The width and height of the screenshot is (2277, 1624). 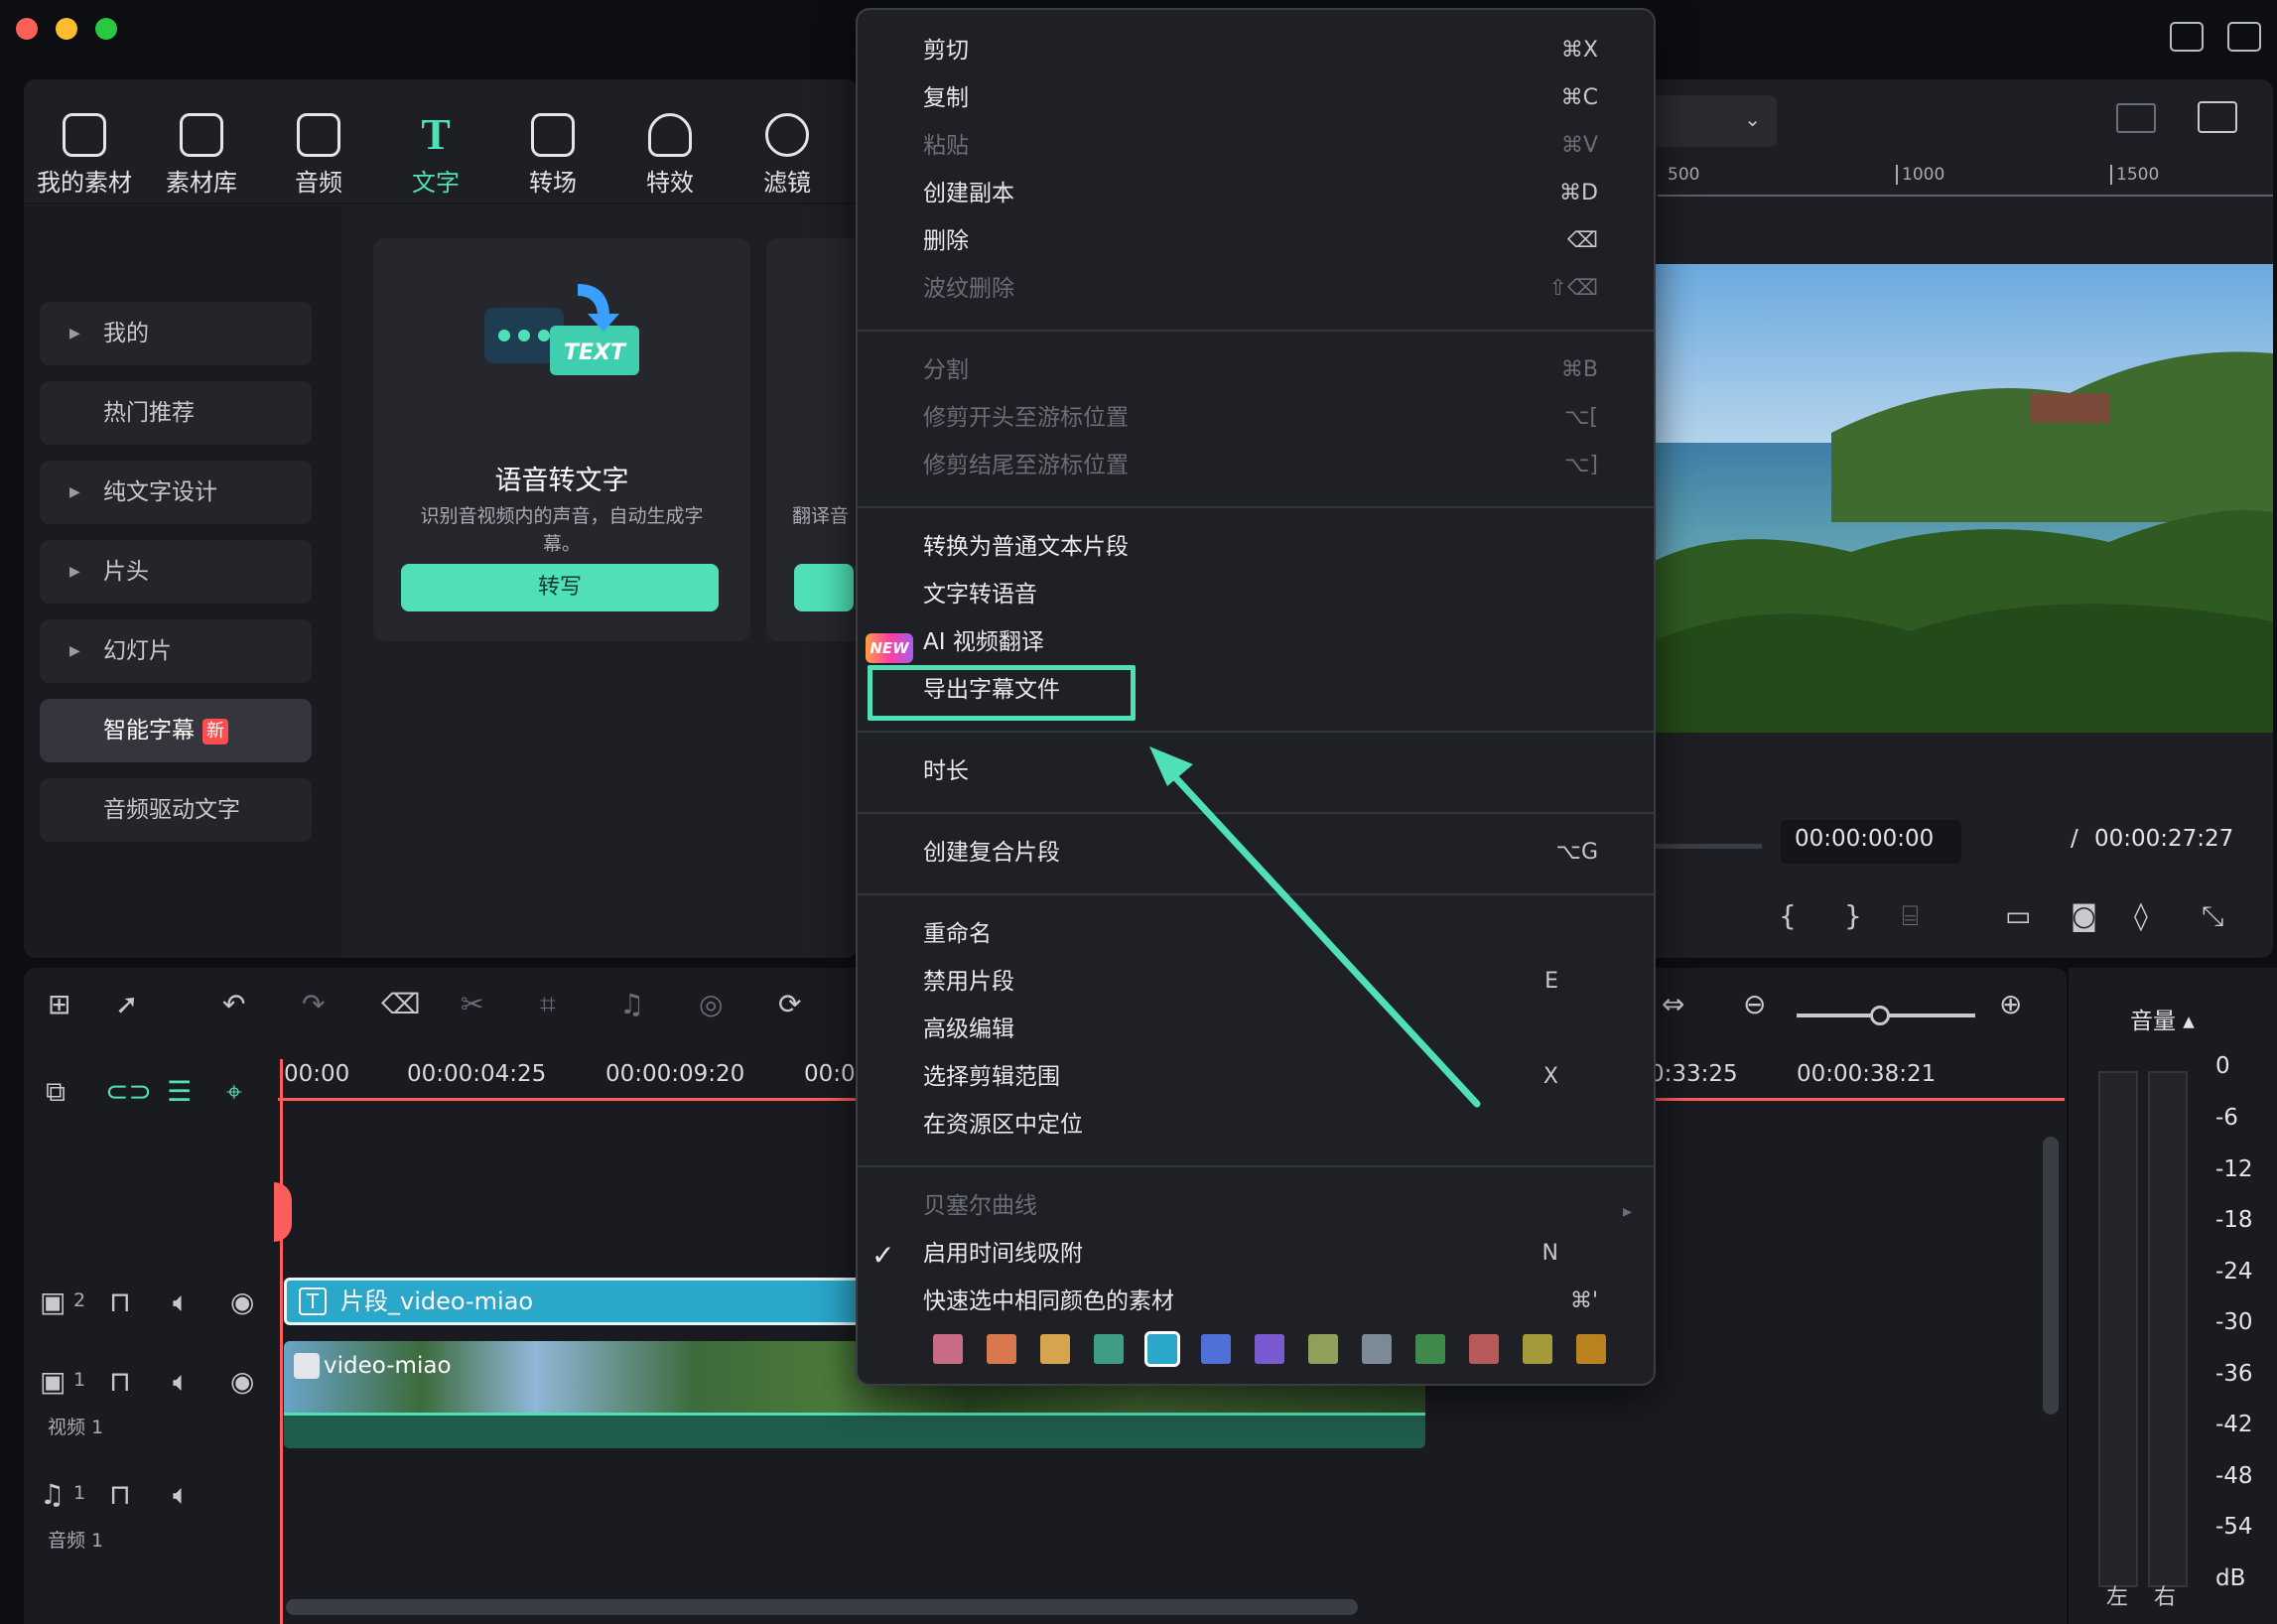 What do you see at coordinates (126, 1004) in the screenshot?
I see `select-tool-icon: ➚` at bounding box center [126, 1004].